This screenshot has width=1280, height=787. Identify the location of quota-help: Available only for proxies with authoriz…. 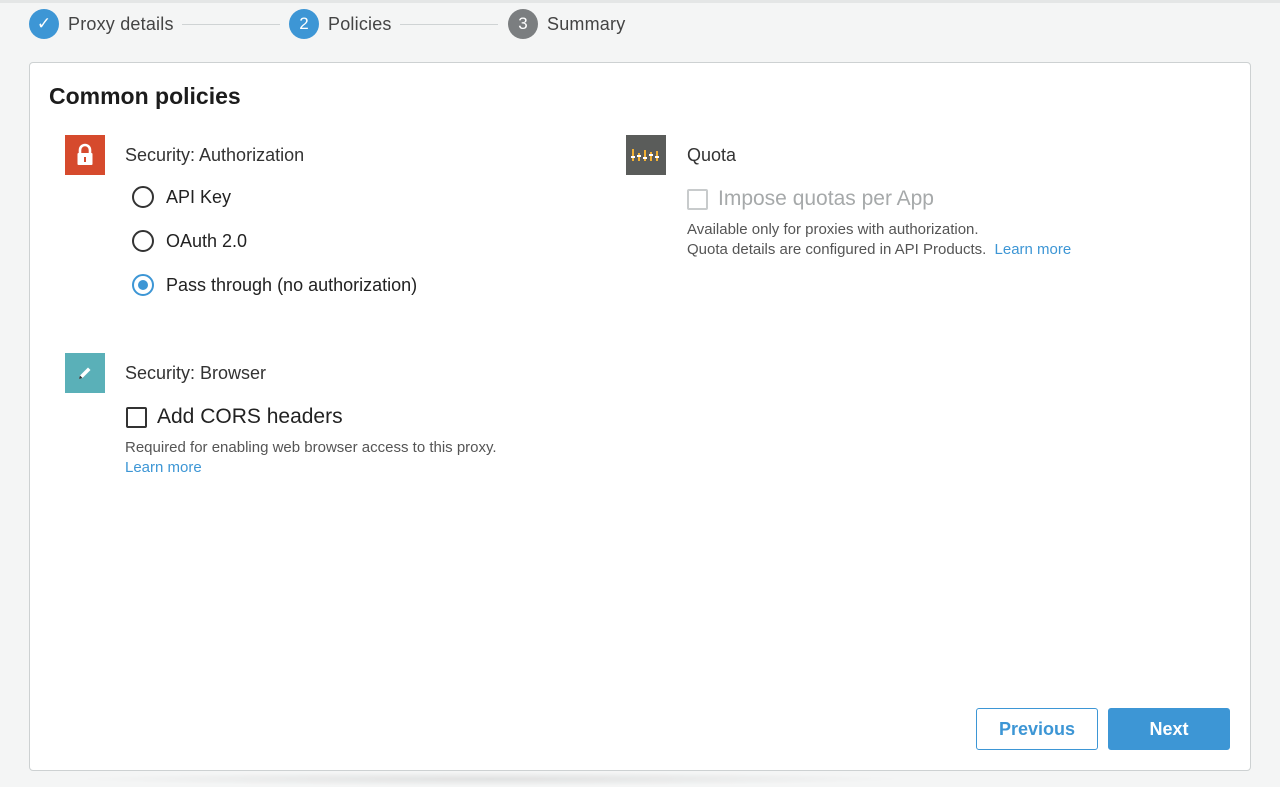
(879, 240).